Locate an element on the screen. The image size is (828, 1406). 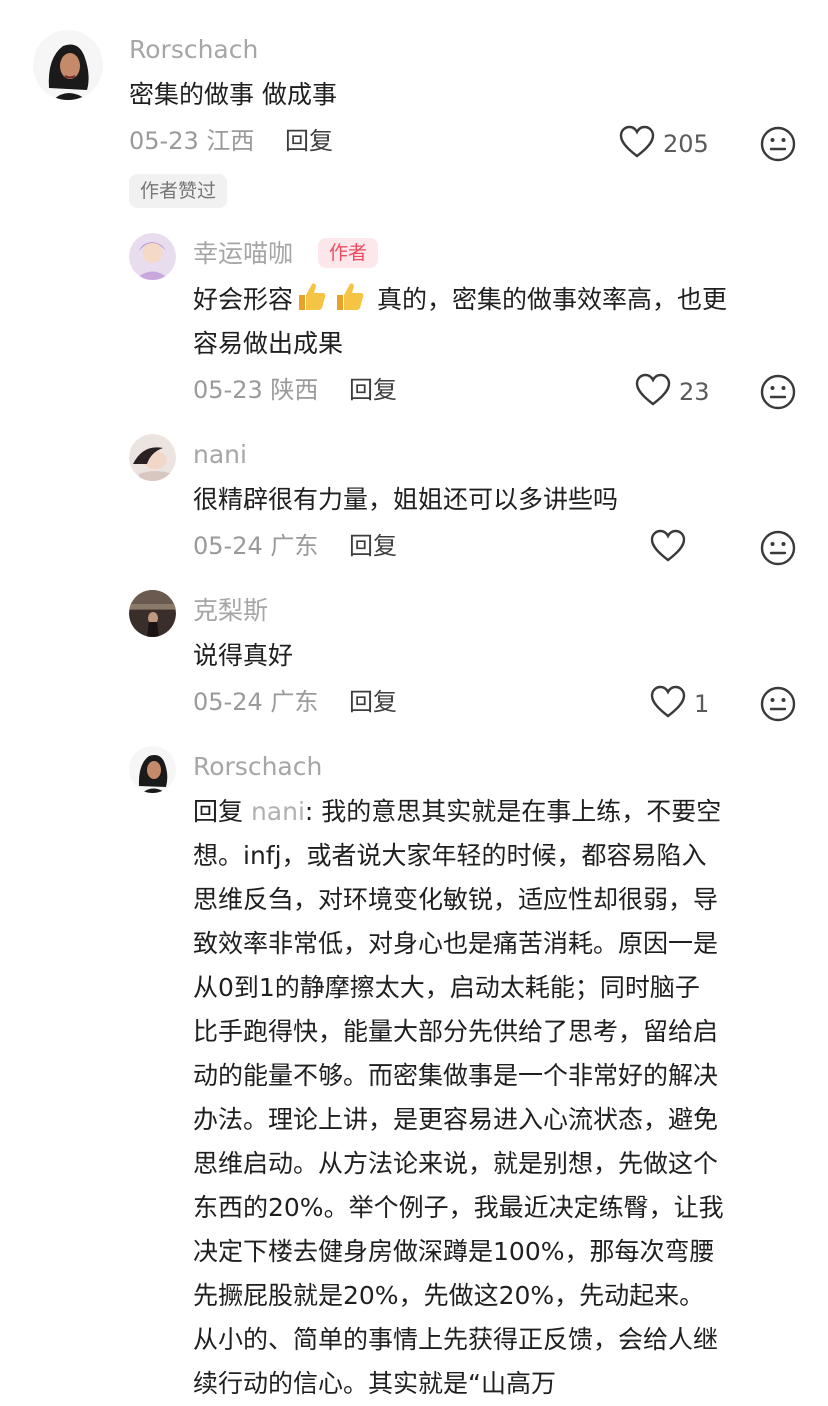
reply-username: nani is located at coordinates (220, 455).